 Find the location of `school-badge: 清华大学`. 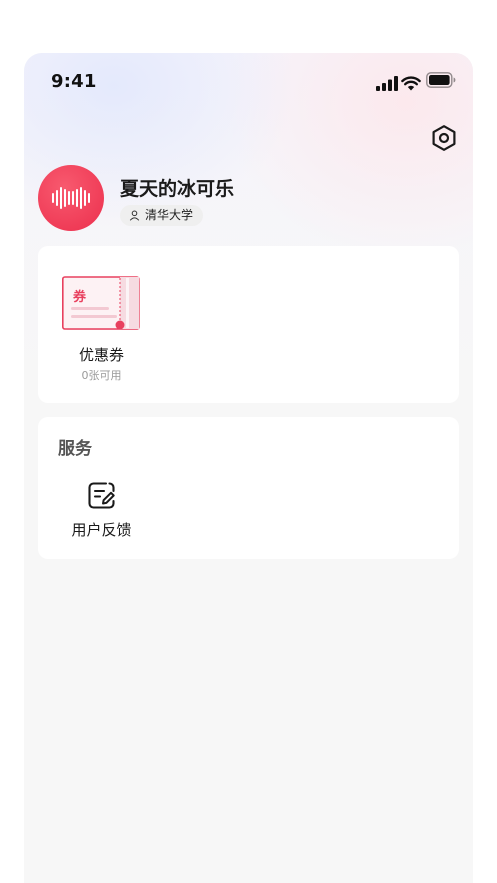

school-badge: 清华大学 is located at coordinates (162, 215).